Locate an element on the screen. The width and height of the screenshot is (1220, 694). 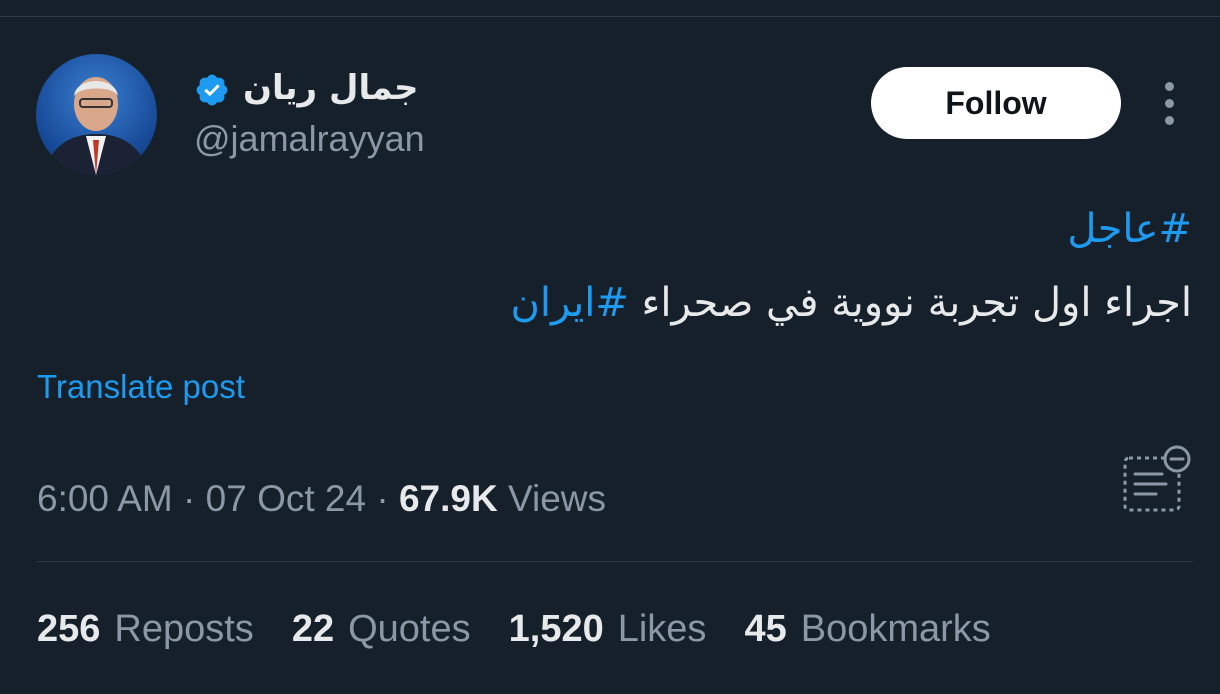
bookmarks-stat: 45 Bookmarks is located at coordinates (867, 629).